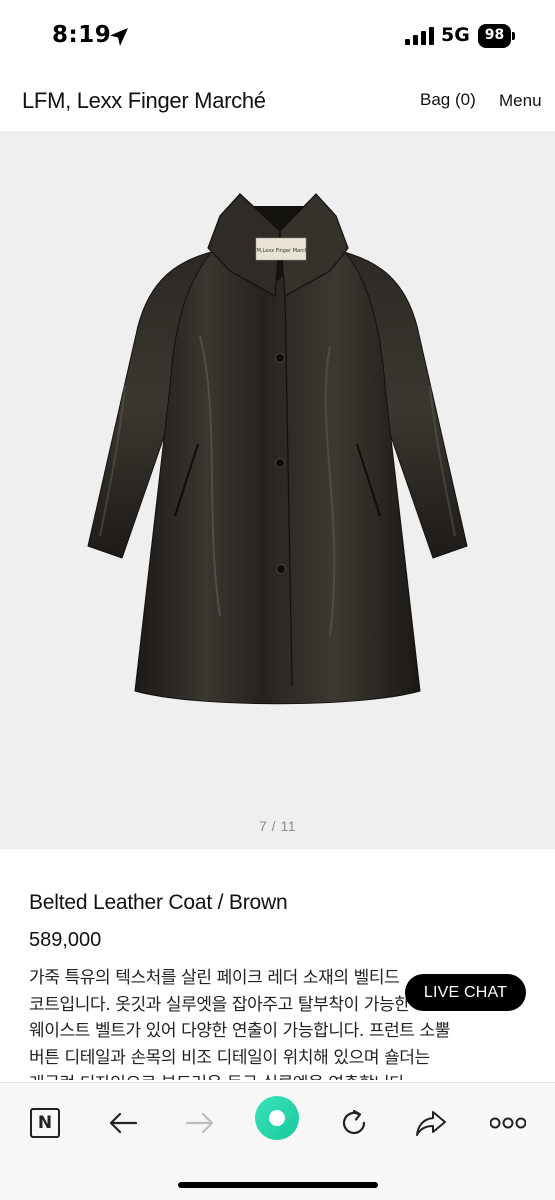  What do you see at coordinates (277, 100) in the screenshot?
I see `site-header: LFM, Lexx Finger Marché Bag (0) Menu` at bounding box center [277, 100].